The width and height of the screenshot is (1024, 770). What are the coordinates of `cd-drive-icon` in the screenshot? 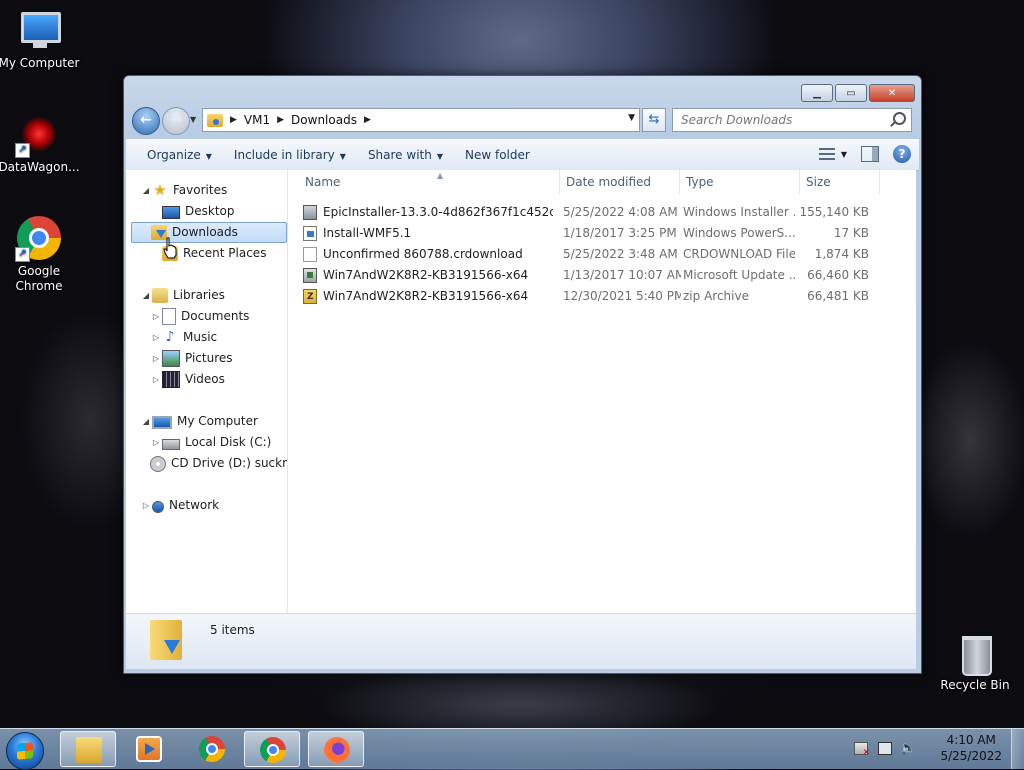 It's located at (158, 463).